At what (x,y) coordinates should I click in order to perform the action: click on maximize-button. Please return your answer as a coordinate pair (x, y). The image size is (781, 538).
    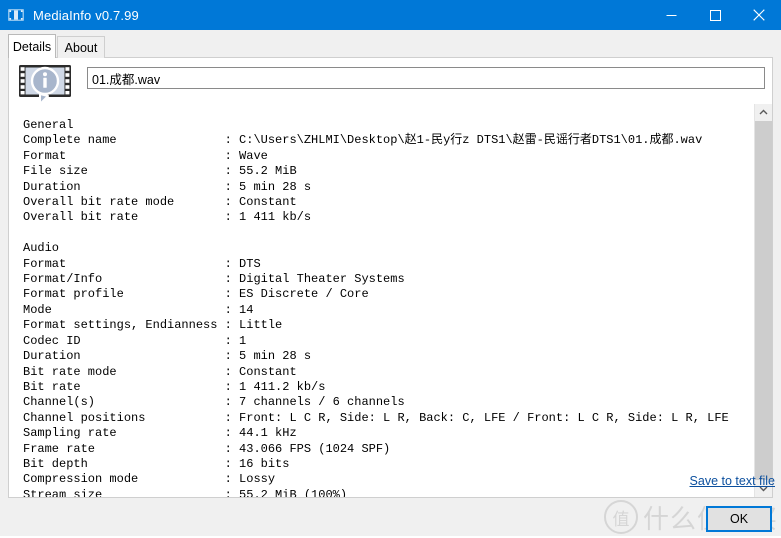
    Looking at the image, I should click on (715, 15).